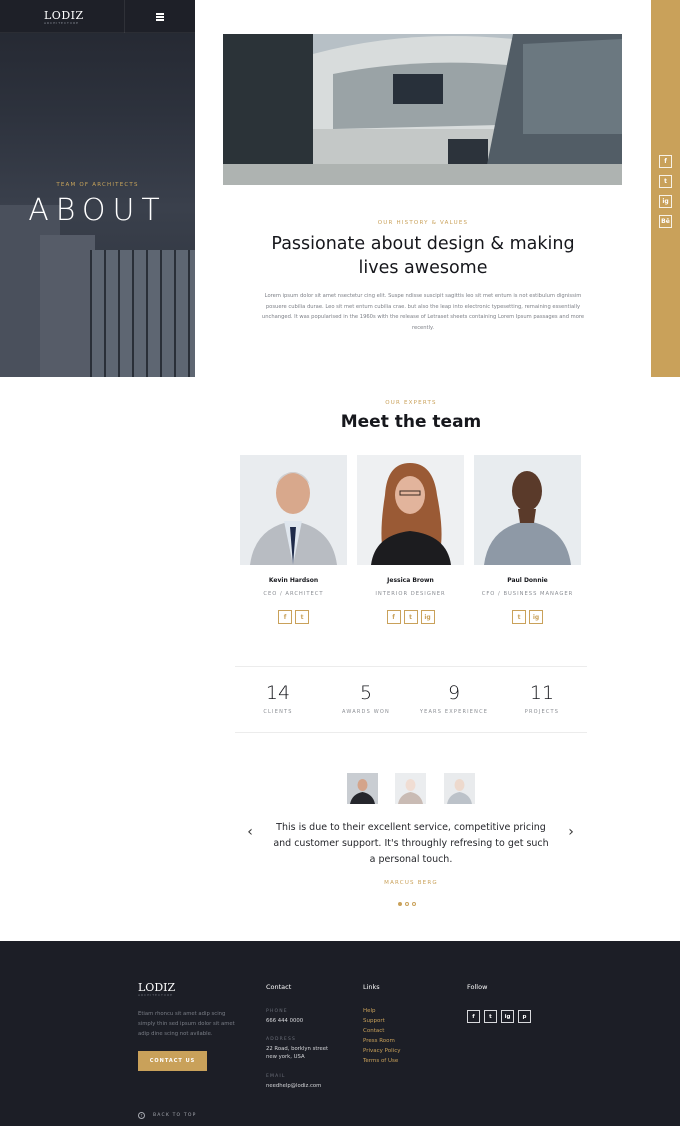 The width and height of the screenshot is (680, 1126). I want to click on site-logo-subtitle: ARCHITECTURE, so click(62, 23).